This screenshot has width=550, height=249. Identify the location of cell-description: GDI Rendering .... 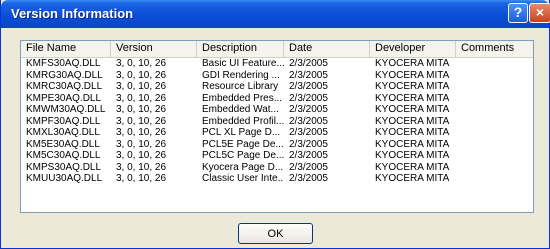
(241, 75).